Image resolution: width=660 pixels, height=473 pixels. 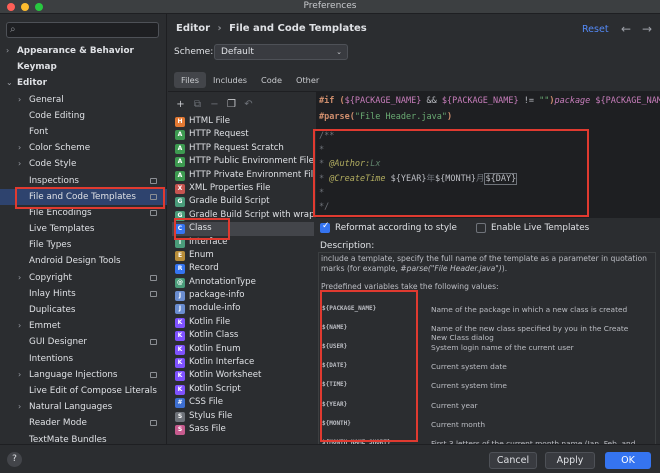 I want to click on dialog-footer: ? Cancel Apply OK, so click(x=330, y=458).